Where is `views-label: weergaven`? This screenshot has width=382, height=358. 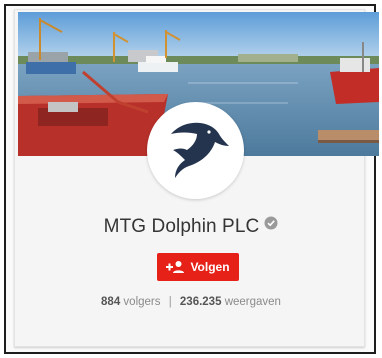
views-label: weergaven is located at coordinates (252, 302).